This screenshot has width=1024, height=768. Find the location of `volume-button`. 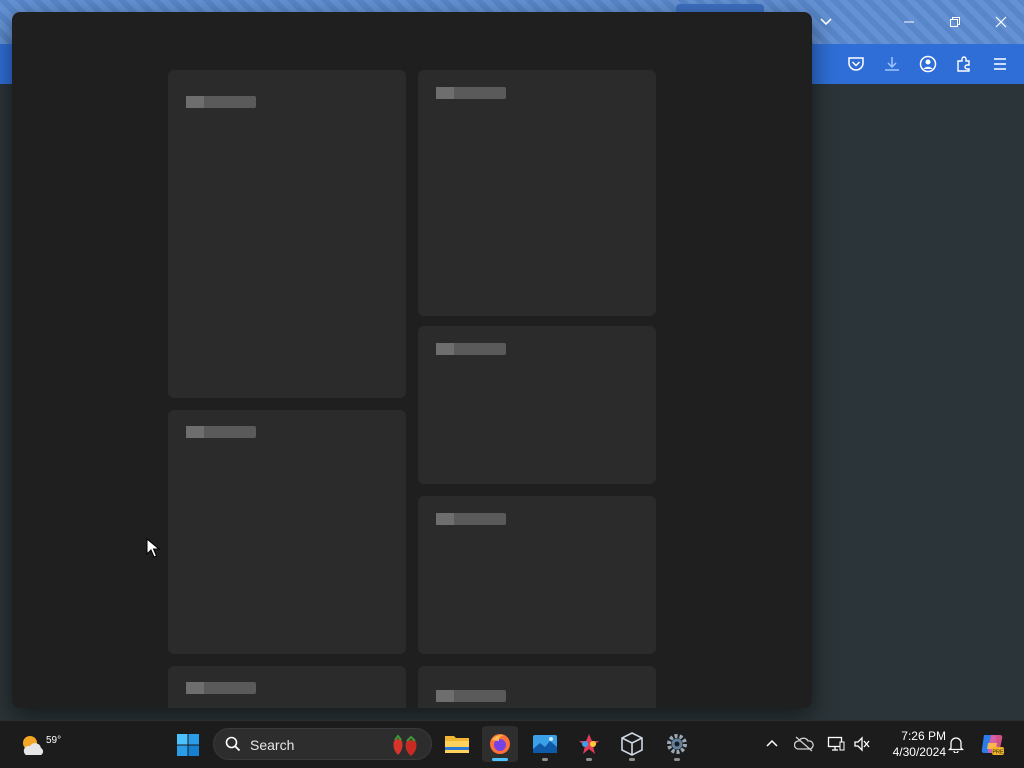

volume-button is located at coordinates (862, 744).